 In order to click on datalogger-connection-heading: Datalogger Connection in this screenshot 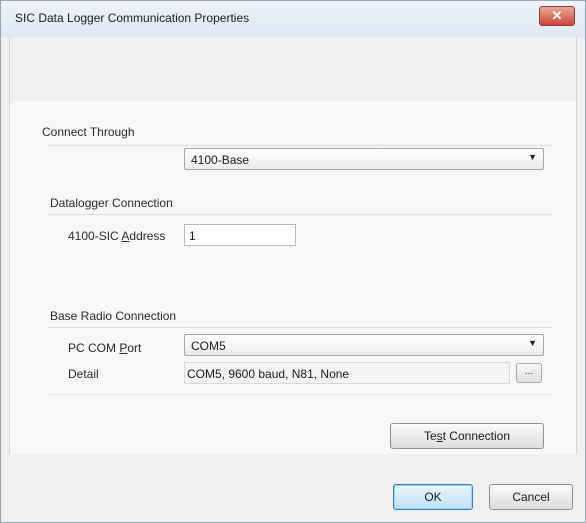, I will do `click(111, 203)`.